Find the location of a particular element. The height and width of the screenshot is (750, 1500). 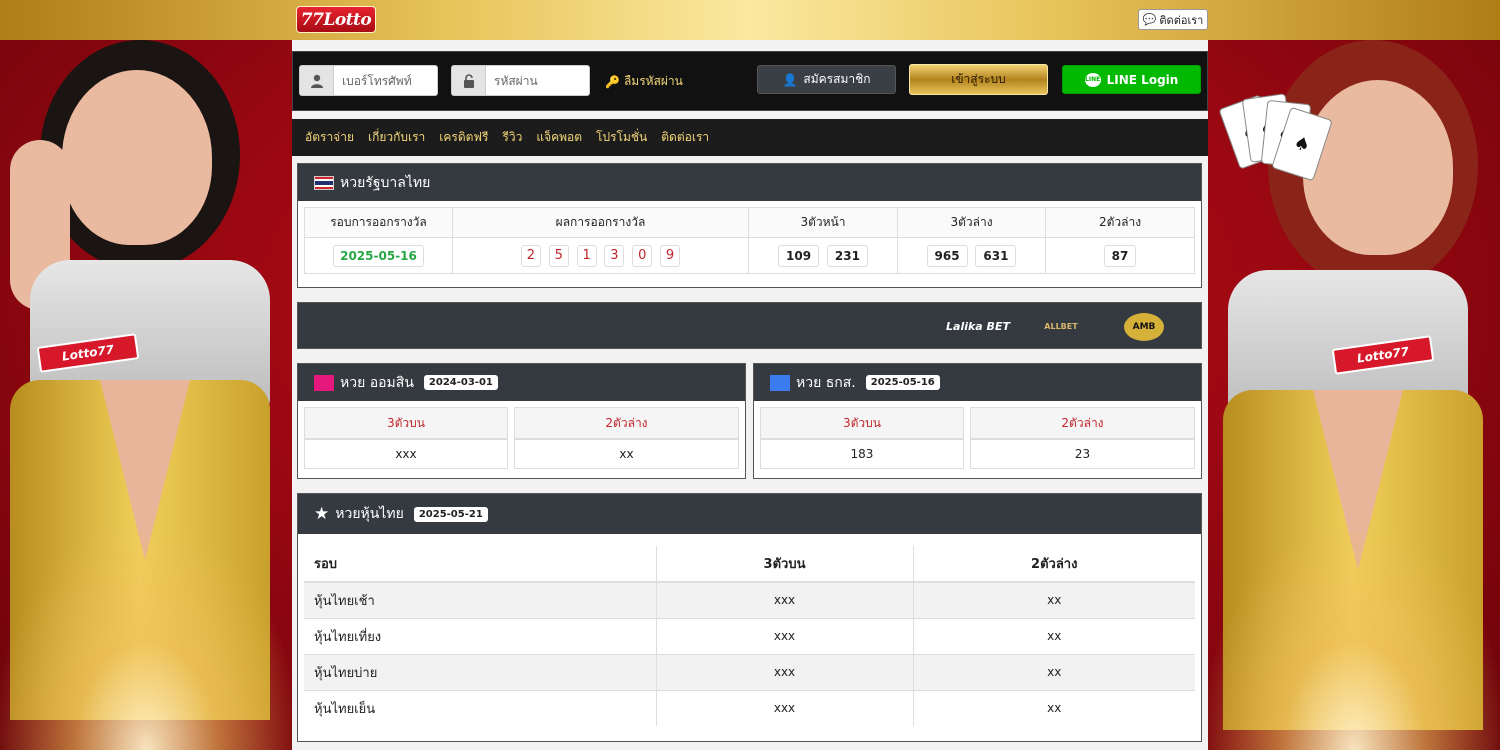

line-login-button: LINE LINE Login is located at coordinates (1131, 79).